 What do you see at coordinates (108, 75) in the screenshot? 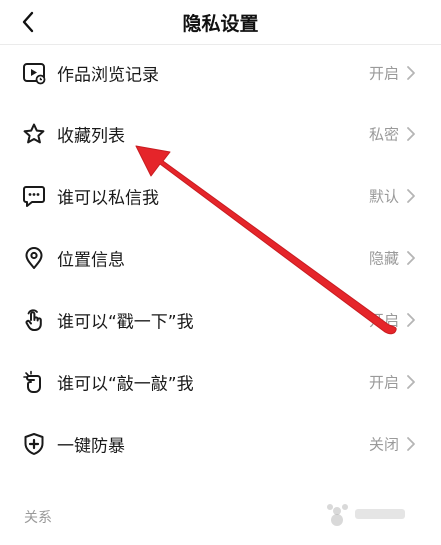
I see `setting-label: 作品浏览记录` at bounding box center [108, 75].